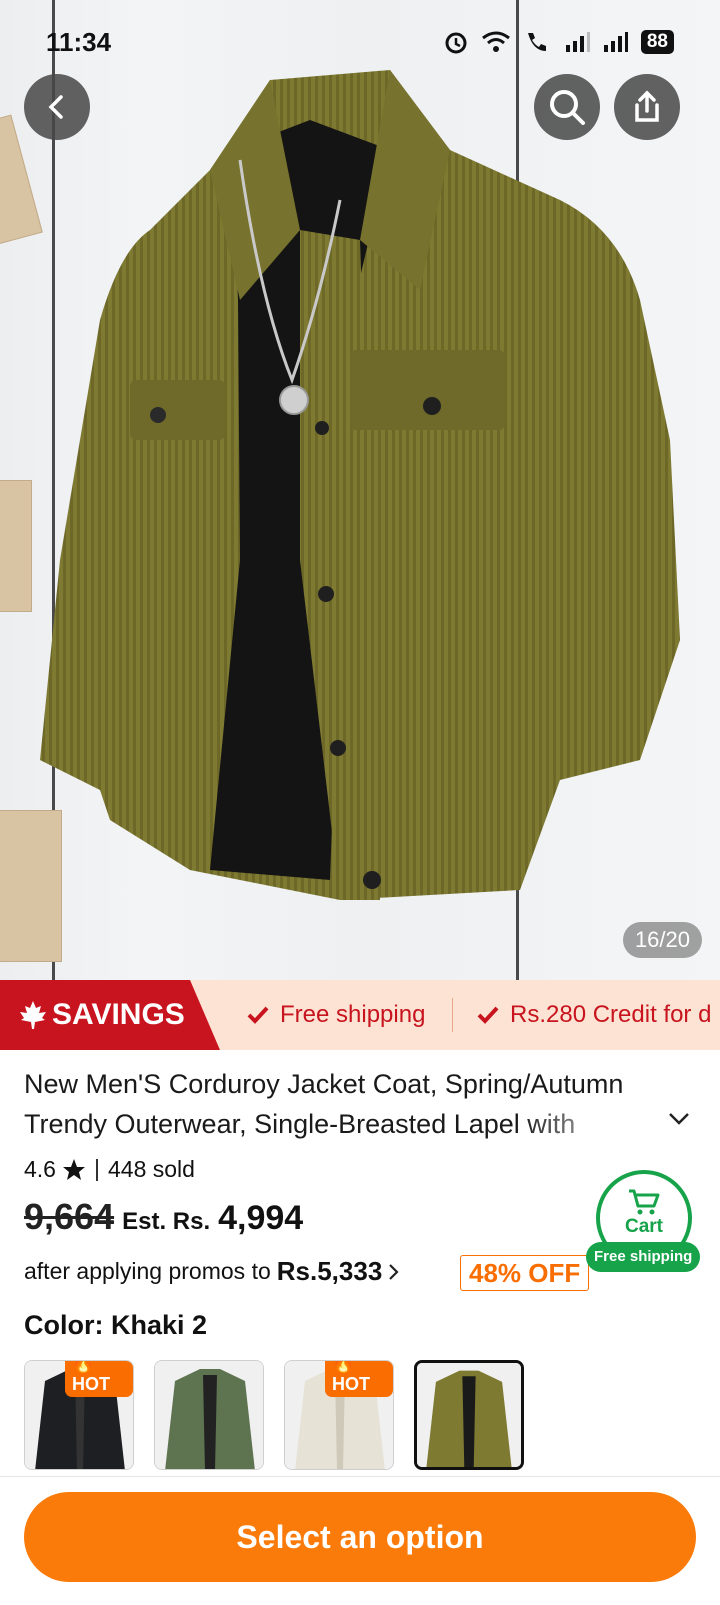  I want to click on image-counter: 16/20, so click(662, 940).